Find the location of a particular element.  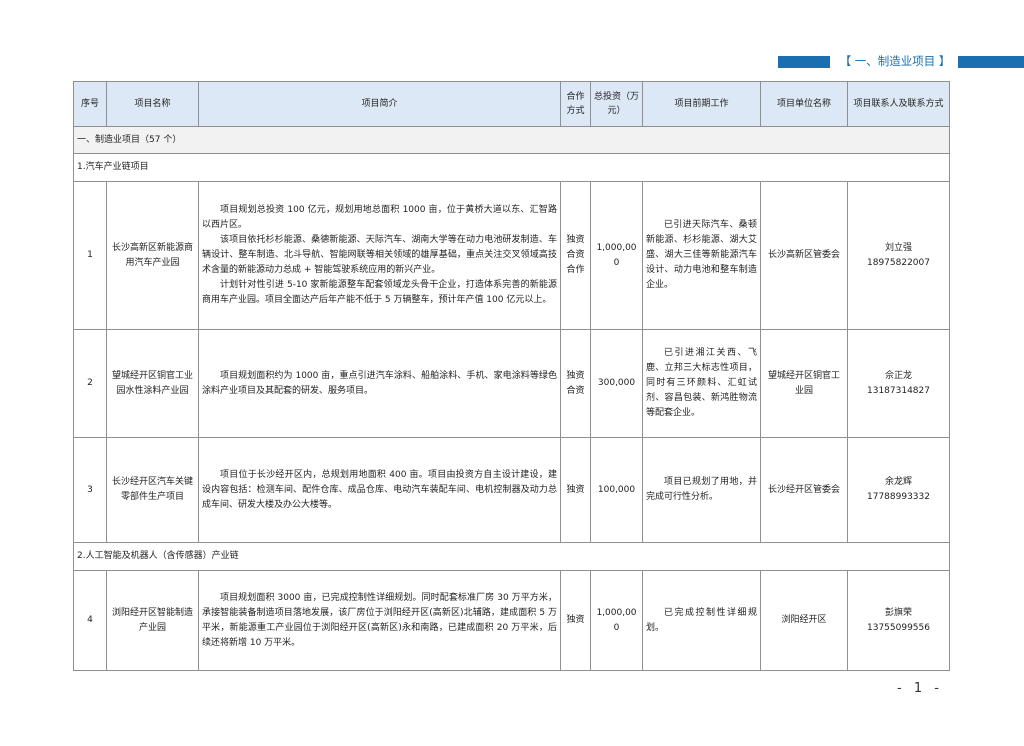

cell-contact: 刘立强 18975822007 is located at coordinates (898, 255).